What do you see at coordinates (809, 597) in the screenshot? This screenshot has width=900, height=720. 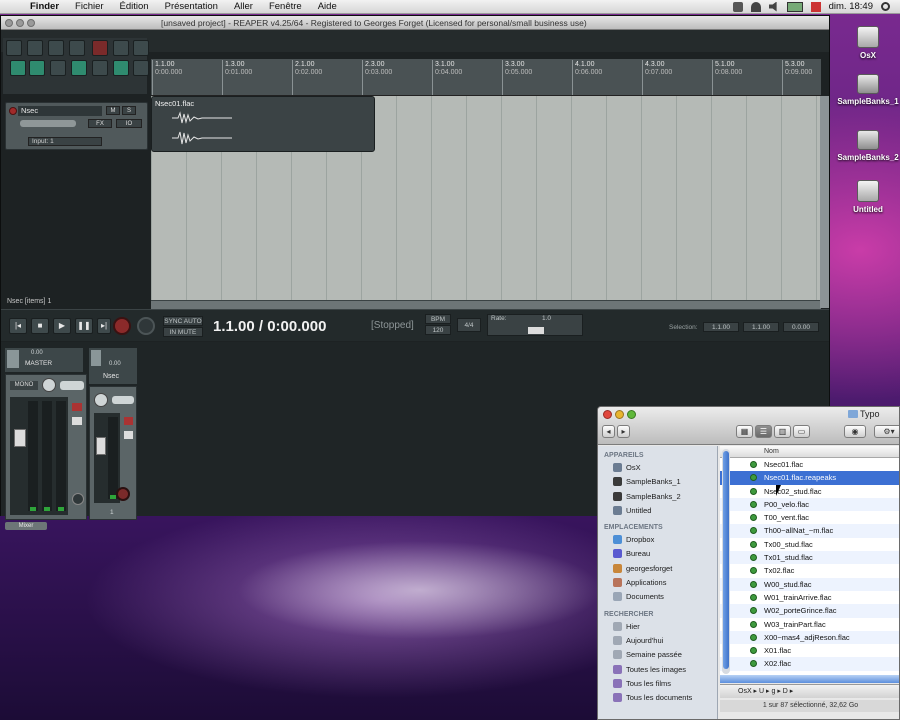 I see `file-row: W01_trainArrive.flac` at bounding box center [809, 597].